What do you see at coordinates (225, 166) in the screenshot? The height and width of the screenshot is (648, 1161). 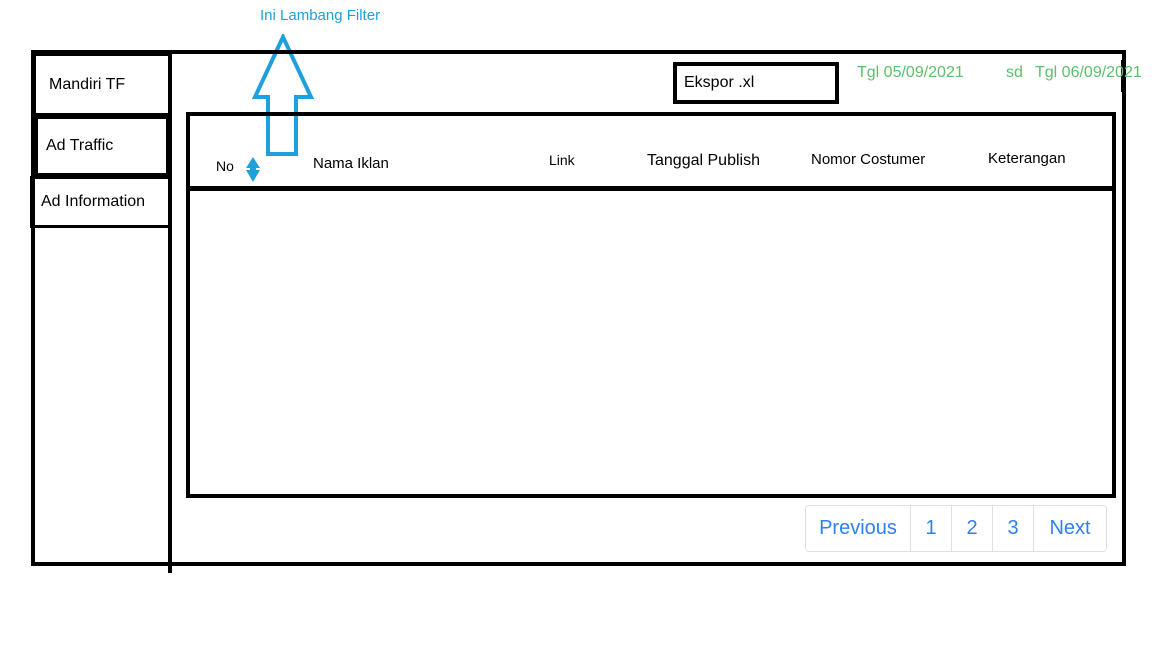 I see `column-header-no: No` at bounding box center [225, 166].